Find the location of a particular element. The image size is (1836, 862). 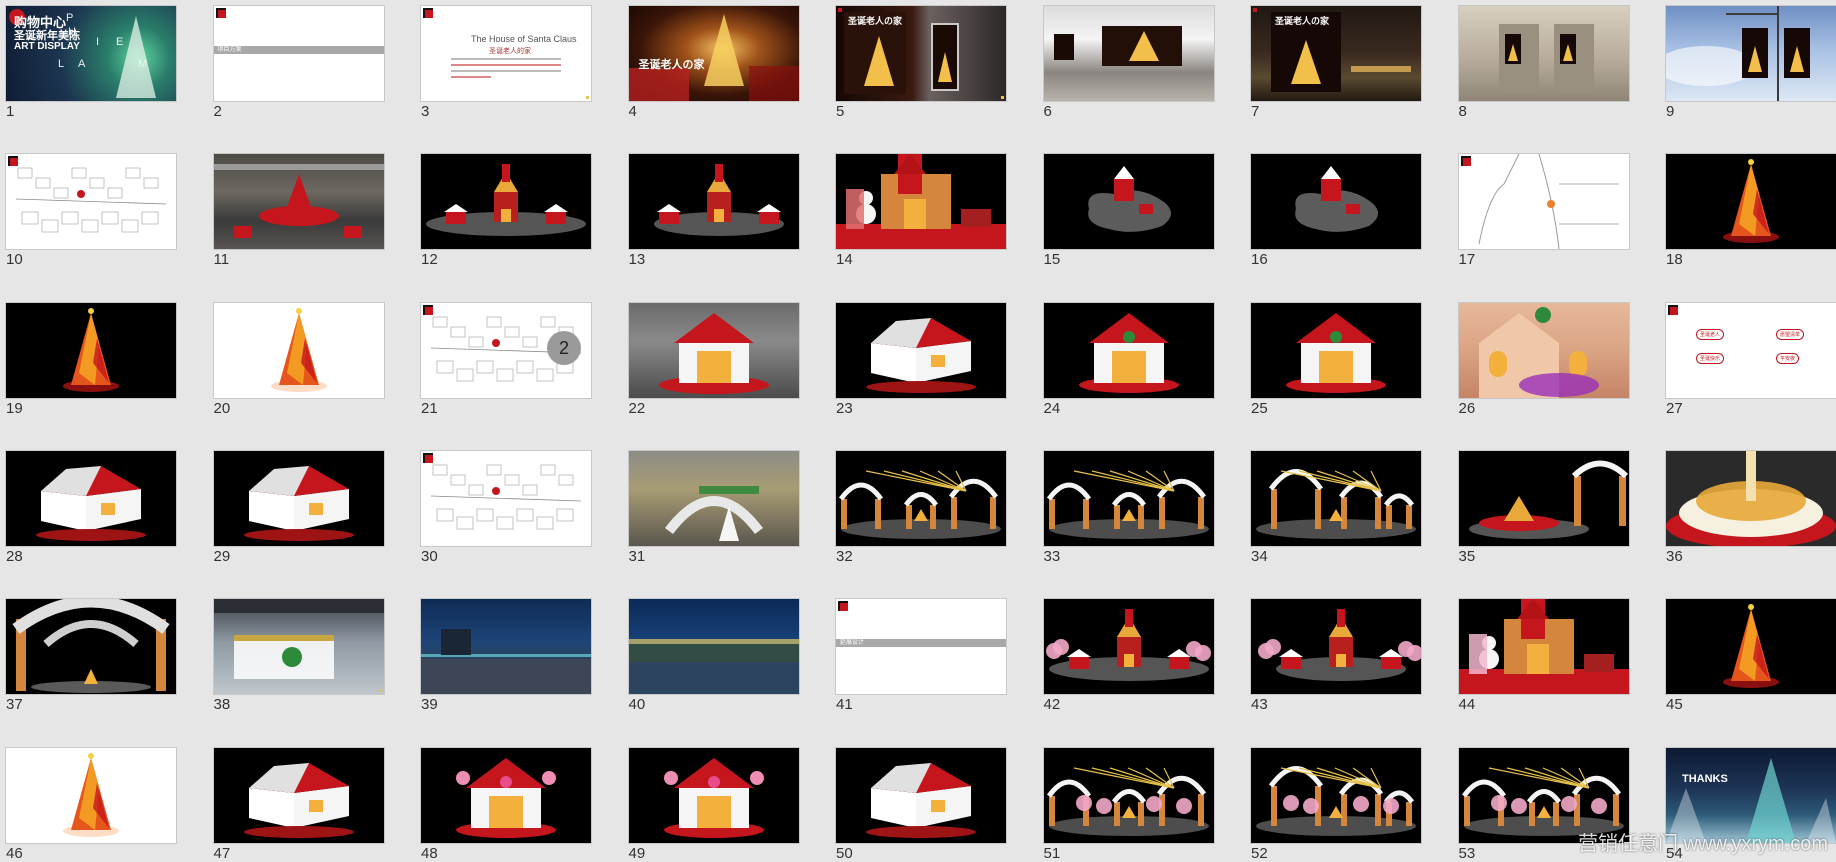

slide-thumbnail: 52 is located at coordinates (1336, 804).